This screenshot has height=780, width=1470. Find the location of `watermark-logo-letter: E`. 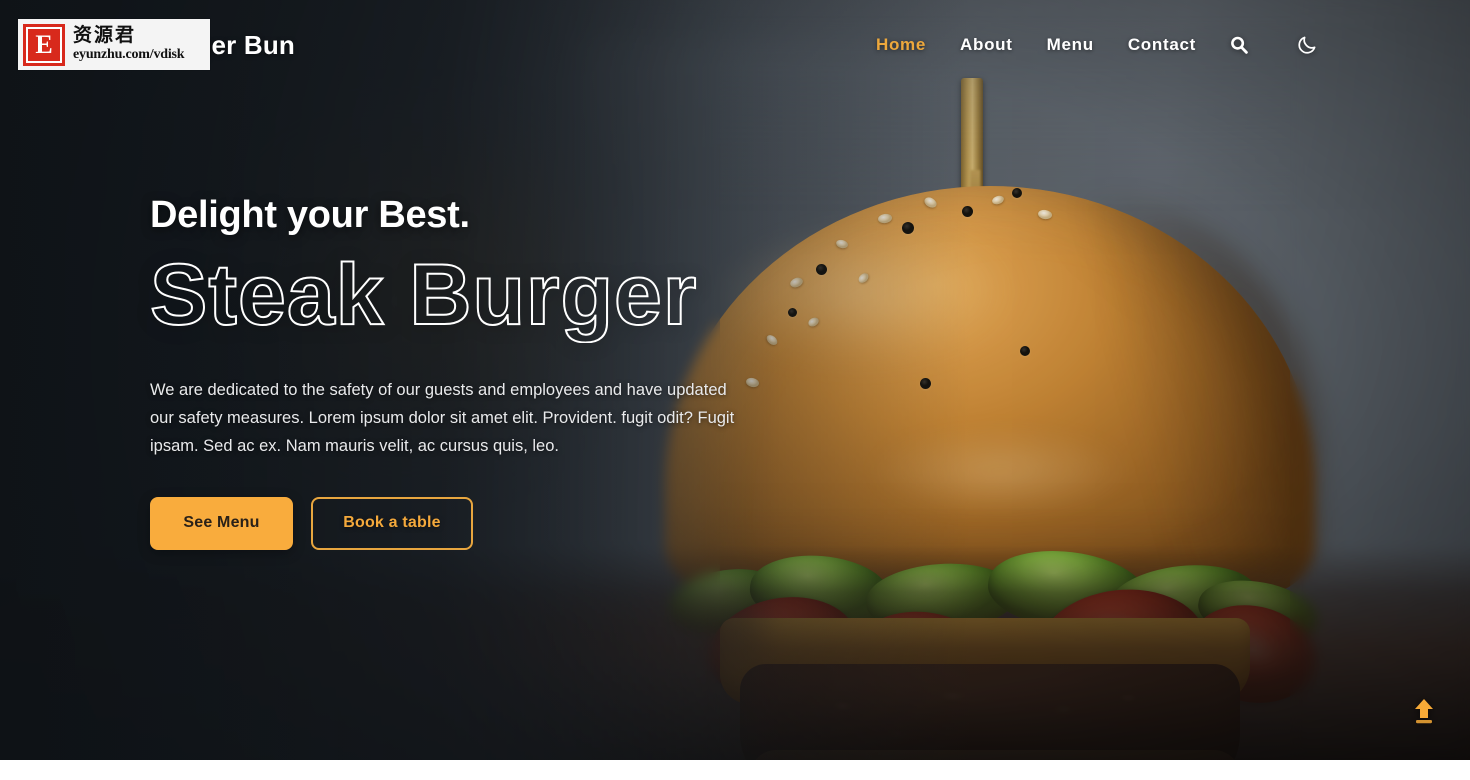

watermark-logo-letter: E is located at coordinates (44, 44).